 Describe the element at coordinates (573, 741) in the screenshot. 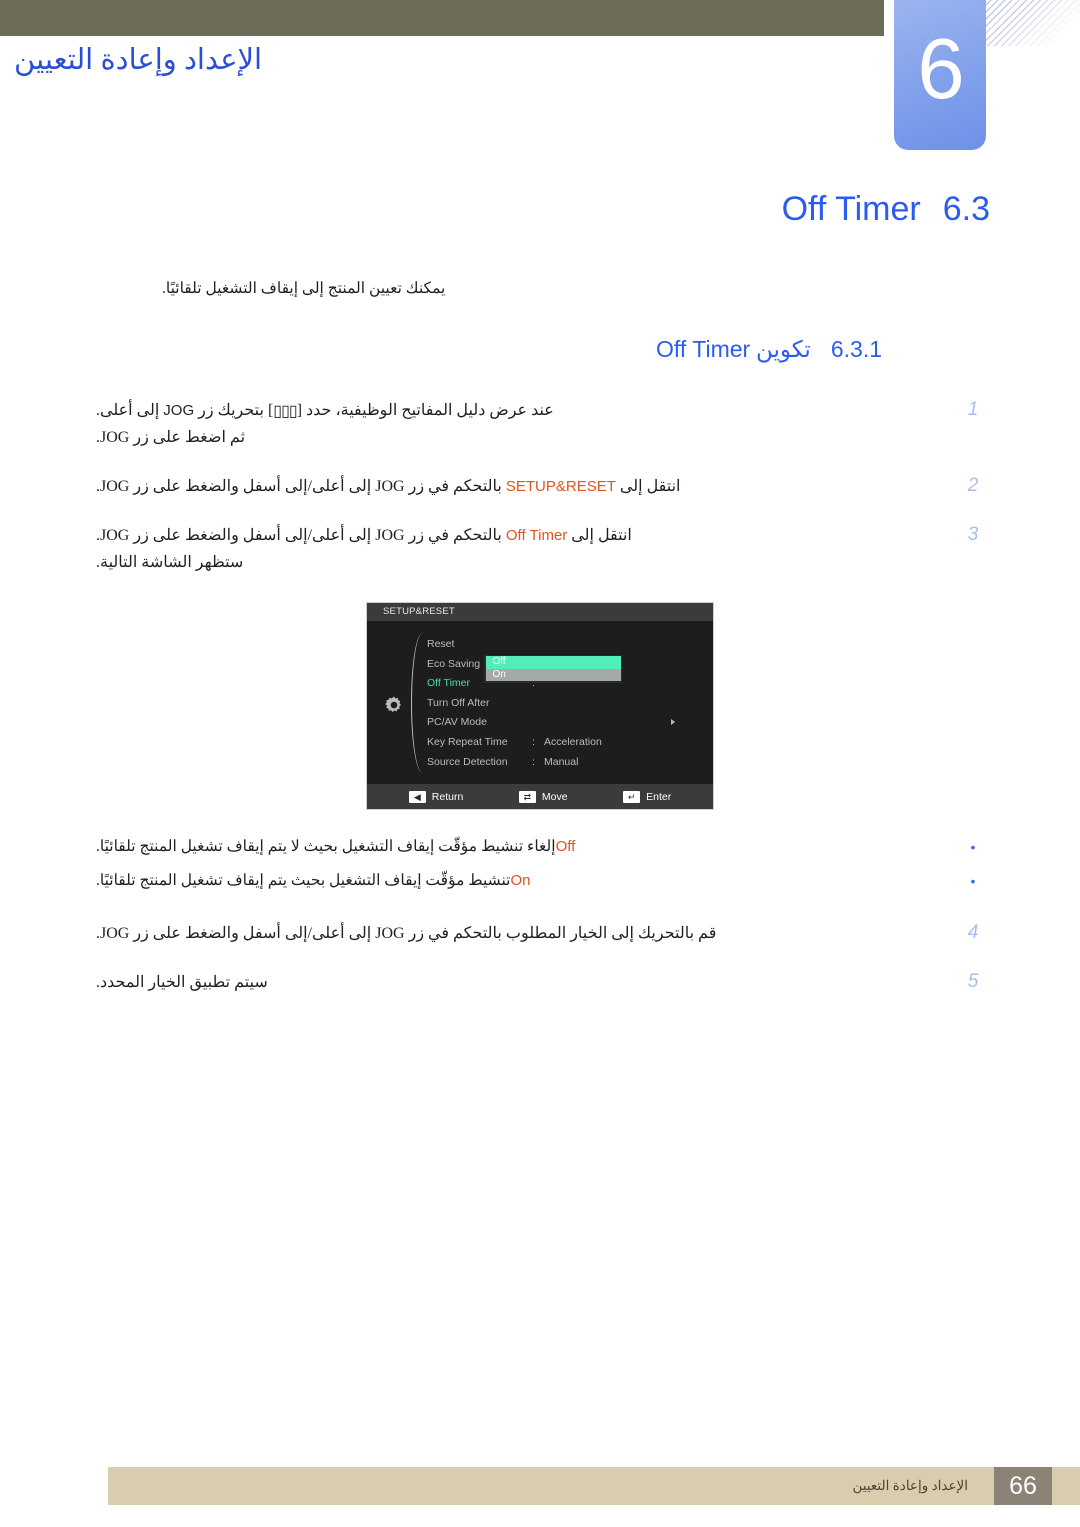

I see `osd-row-value: Acceleration` at that location.